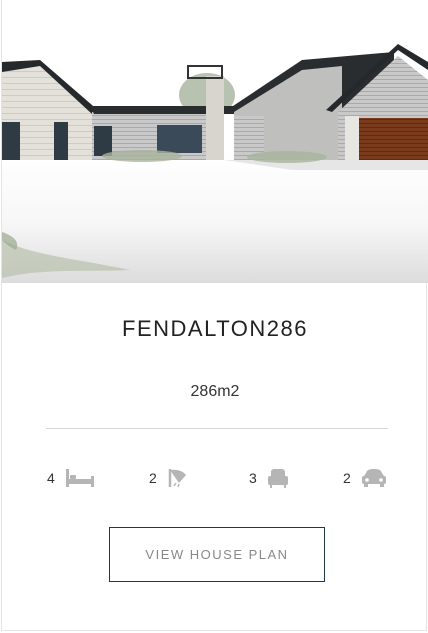 The image size is (428, 633). Describe the element at coordinates (253, 478) in the screenshot. I see `living-count: 3` at that location.